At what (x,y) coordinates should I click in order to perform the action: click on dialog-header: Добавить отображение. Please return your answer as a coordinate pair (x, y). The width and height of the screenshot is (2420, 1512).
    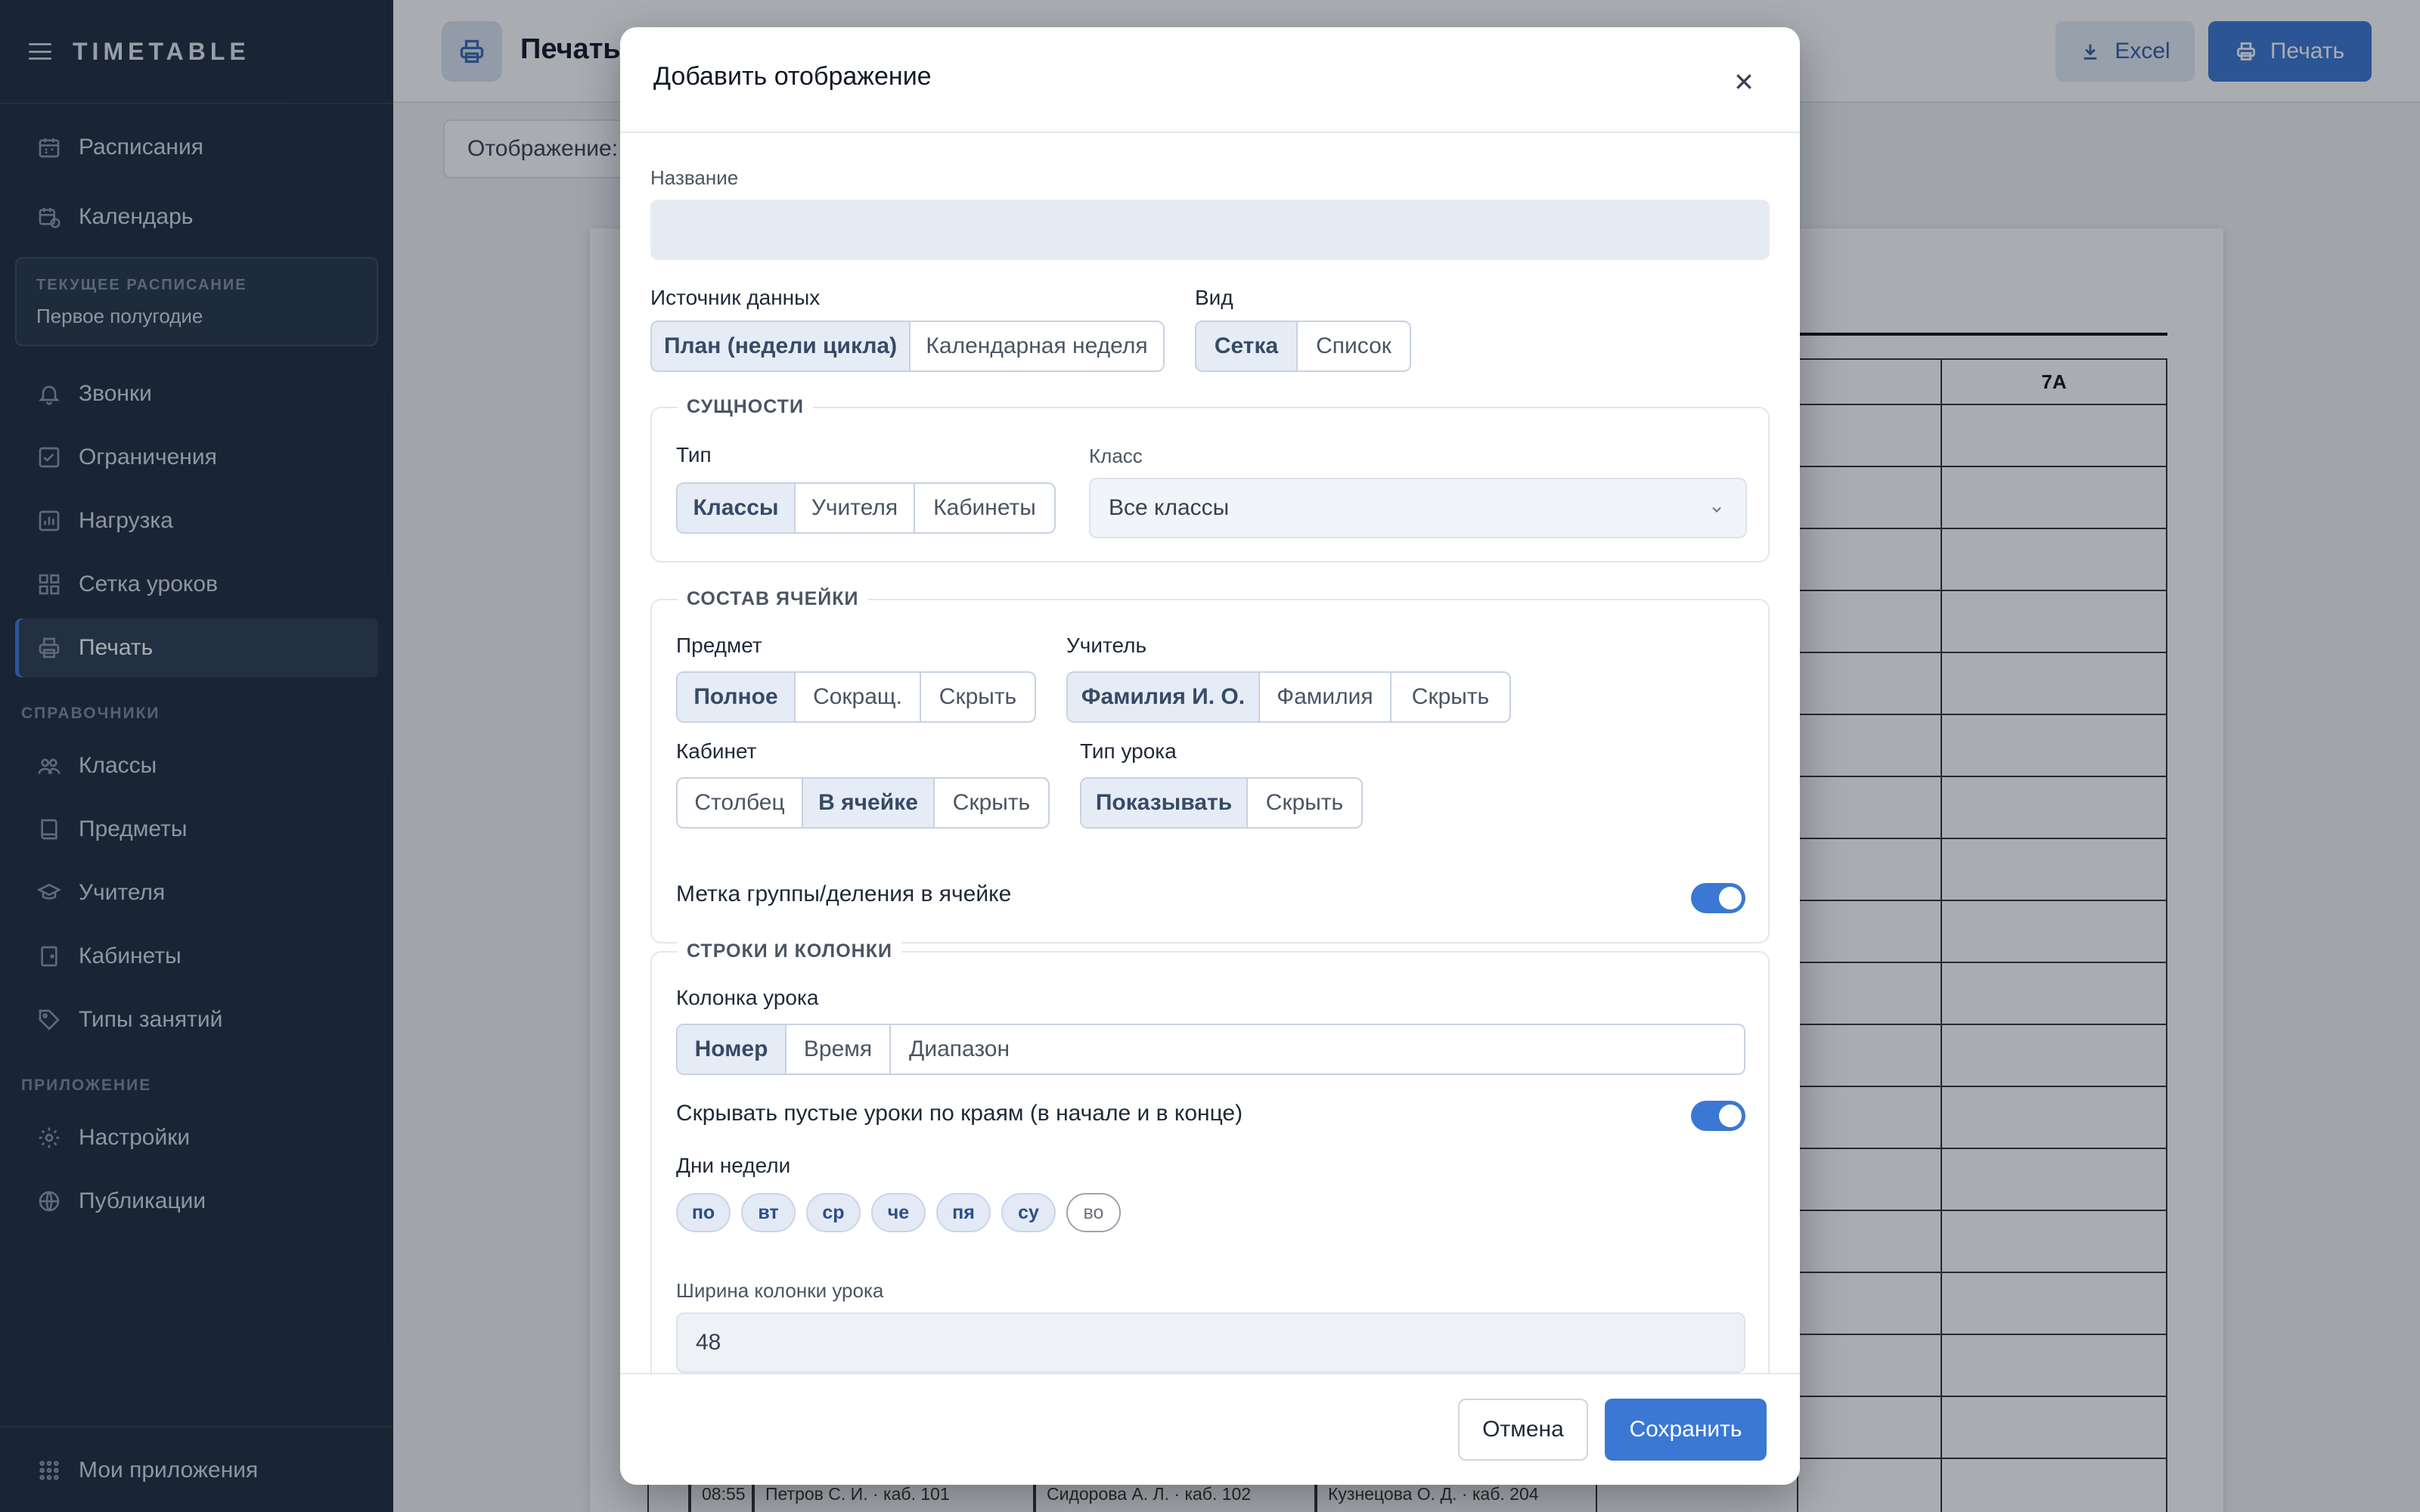
    Looking at the image, I should click on (1210, 80).